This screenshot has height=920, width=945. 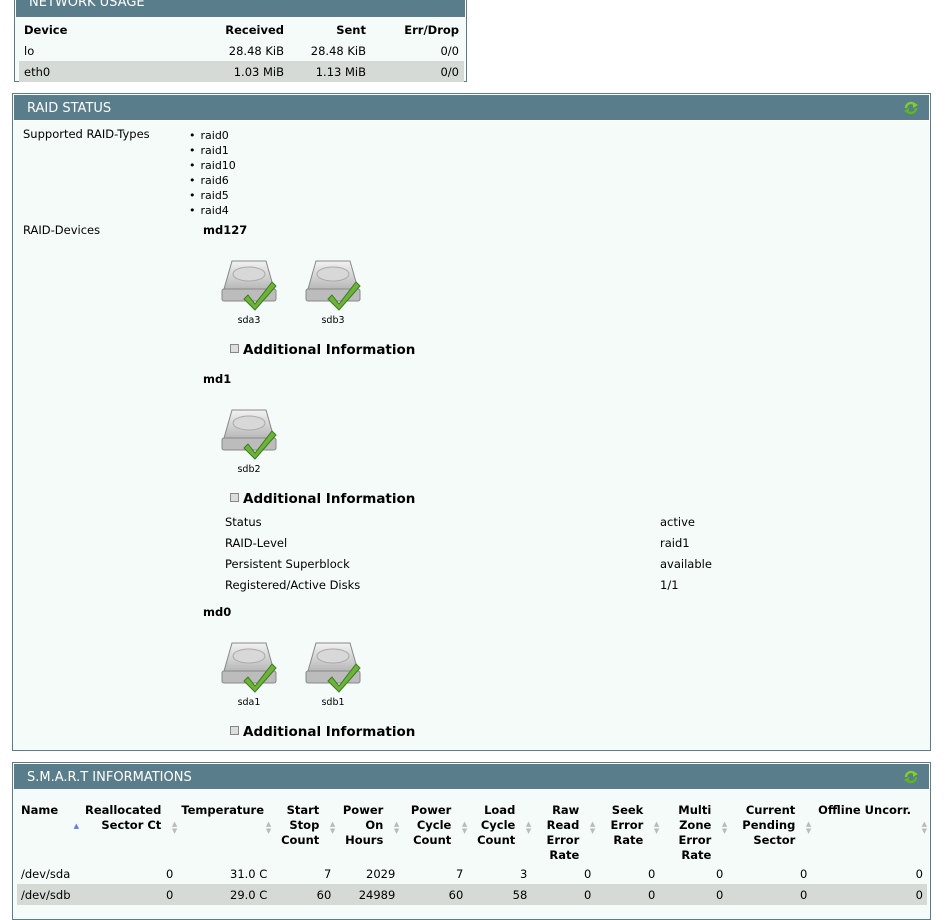 I want to click on received-cell: 28.48 KiB, so click(x=256, y=50).